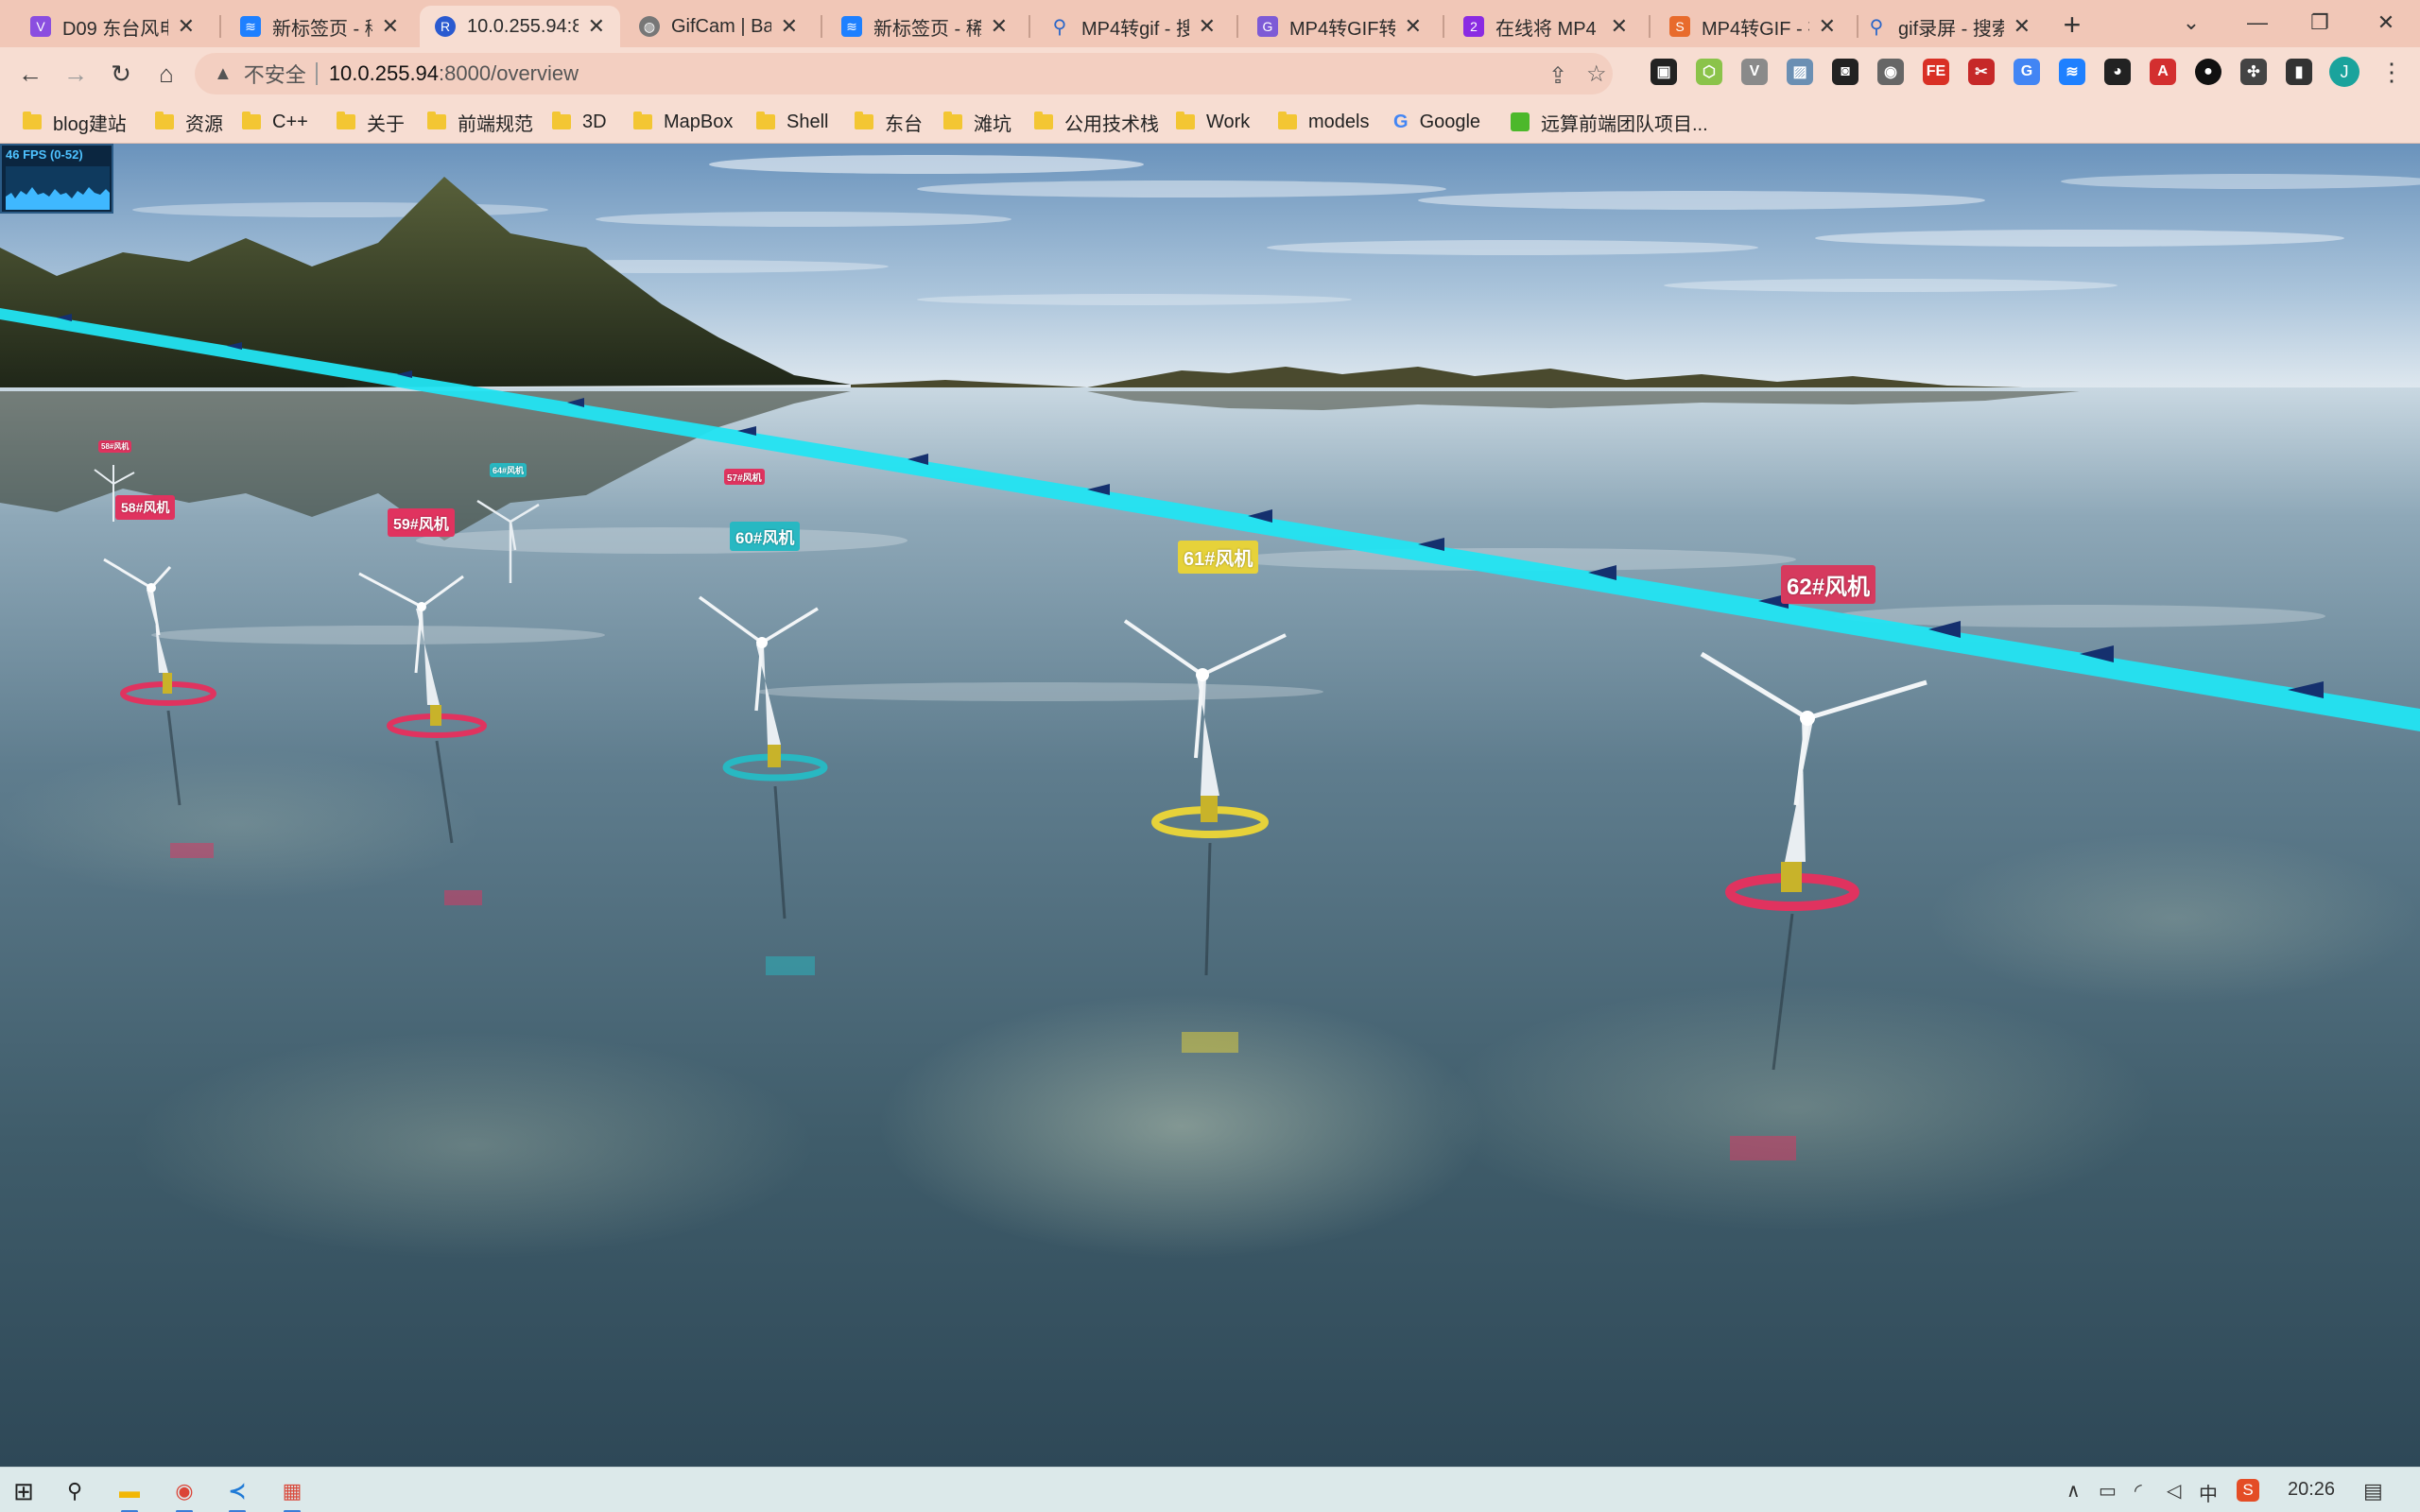 This screenshot has height=1512, width=2420. I want to click on bookmark-folder: MapBox, so click(683, 122).